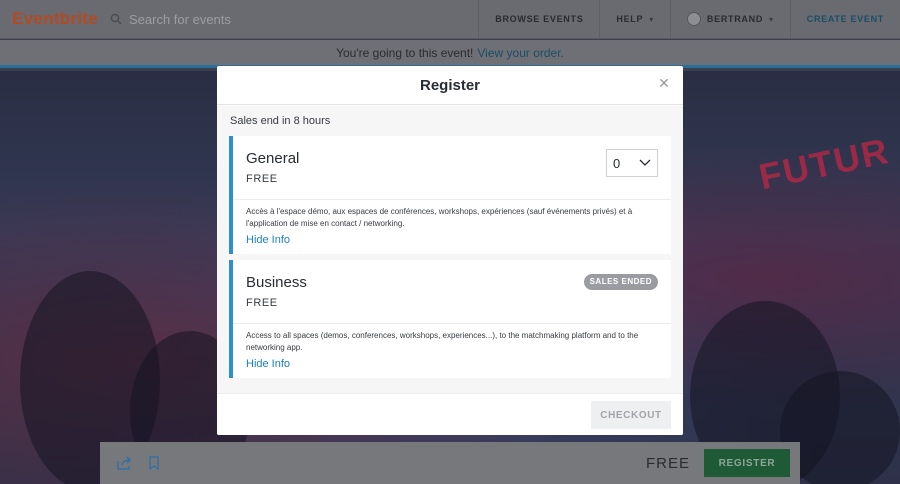 Image resolution: width=900 pixels, height=484 pixels. What do you see at coordinates (280, 121) in the screenshot?
I see `sales-end-text: Sales end in 8 hours` at bounding box center [280, 121].